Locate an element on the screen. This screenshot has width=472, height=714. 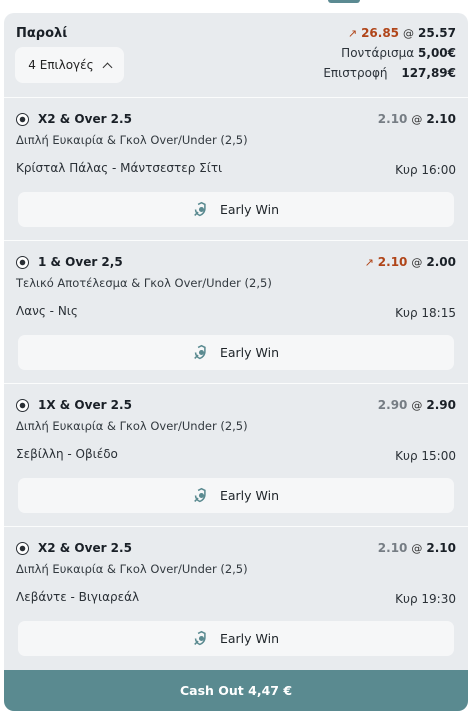
selections-count-label: 4 Επιλογές is located at coordinates (61, 65).